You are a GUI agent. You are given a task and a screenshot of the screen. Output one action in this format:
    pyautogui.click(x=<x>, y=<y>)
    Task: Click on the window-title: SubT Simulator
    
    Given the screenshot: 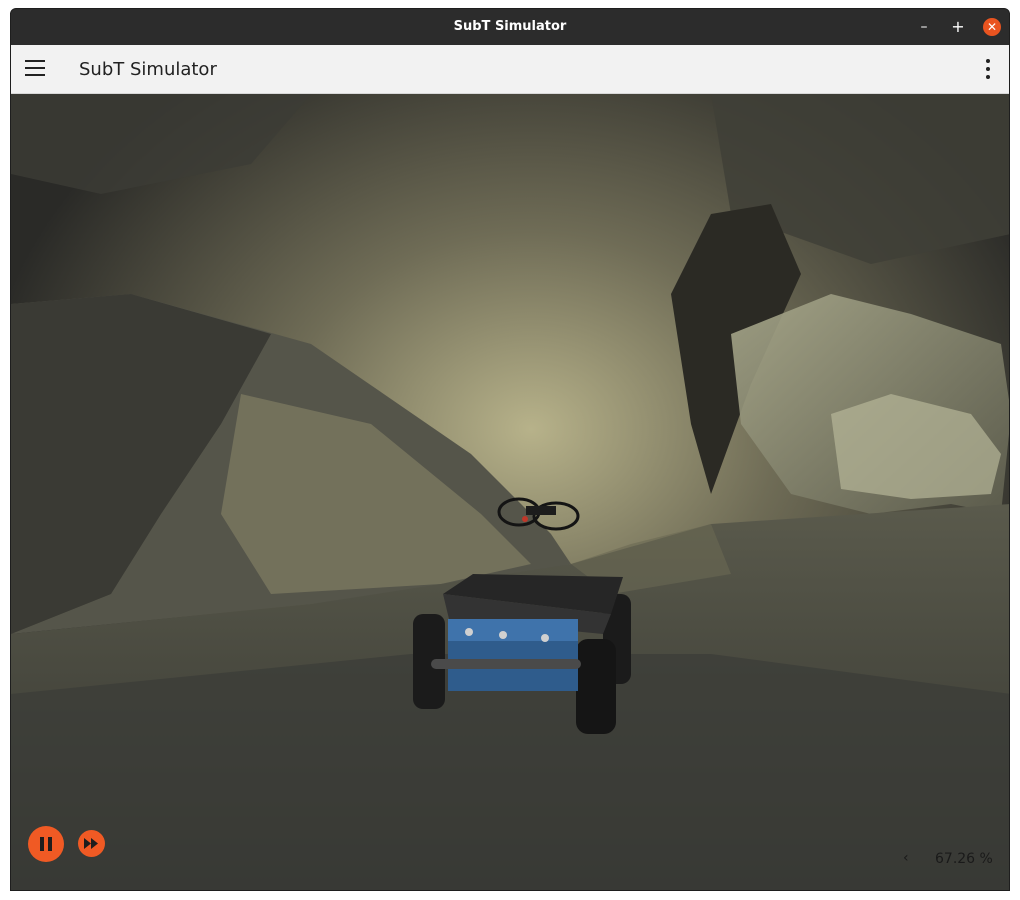 What is the action you would take?
    pyautogui.click(x=510, y=26)
    